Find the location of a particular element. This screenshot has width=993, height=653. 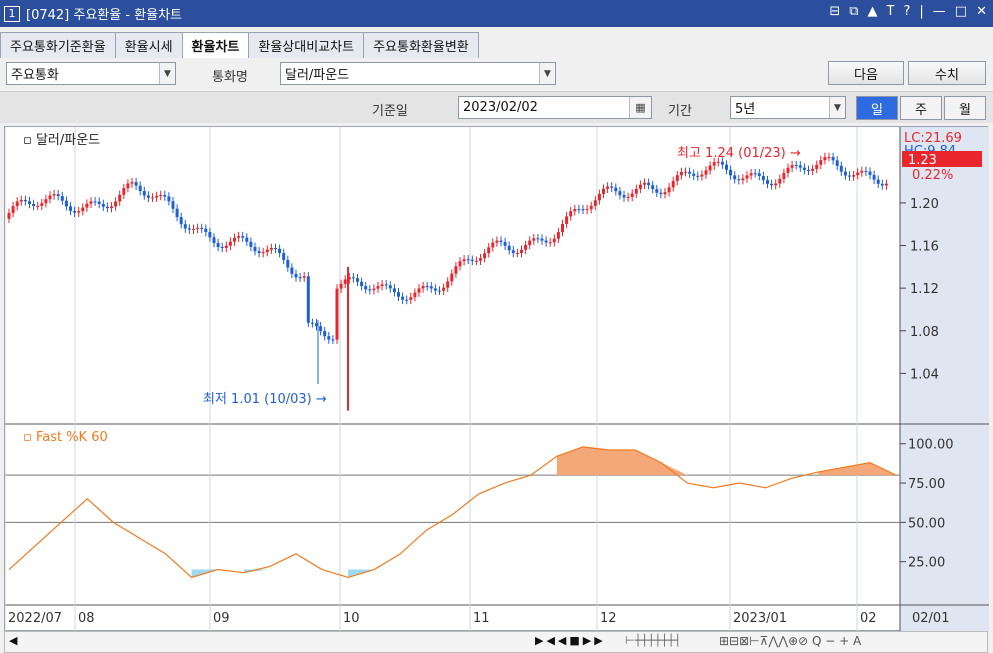

xaxis-label: 02 is located at coordinates (868, 618).